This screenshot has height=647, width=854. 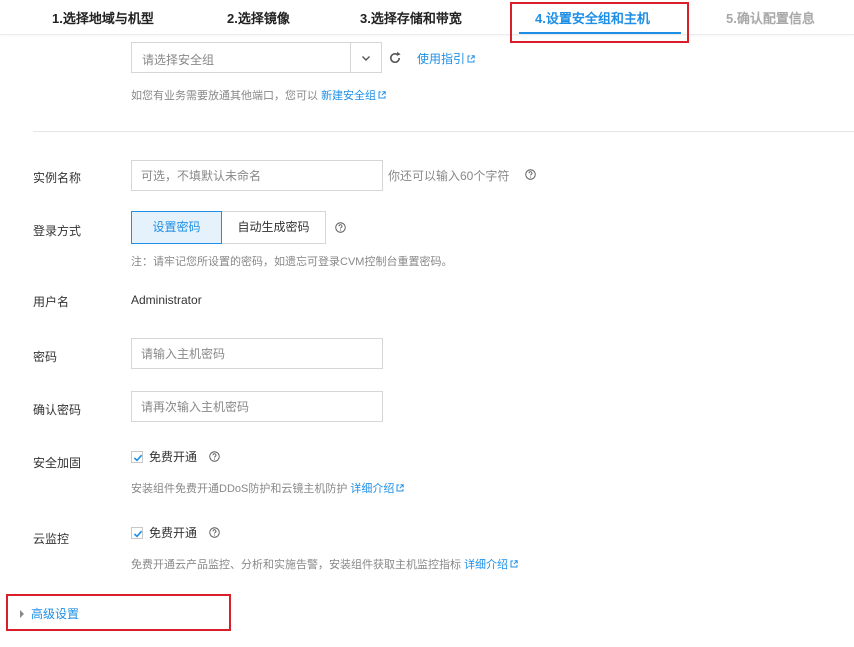 I want to click on select-divider, so click(x=350, y=57).